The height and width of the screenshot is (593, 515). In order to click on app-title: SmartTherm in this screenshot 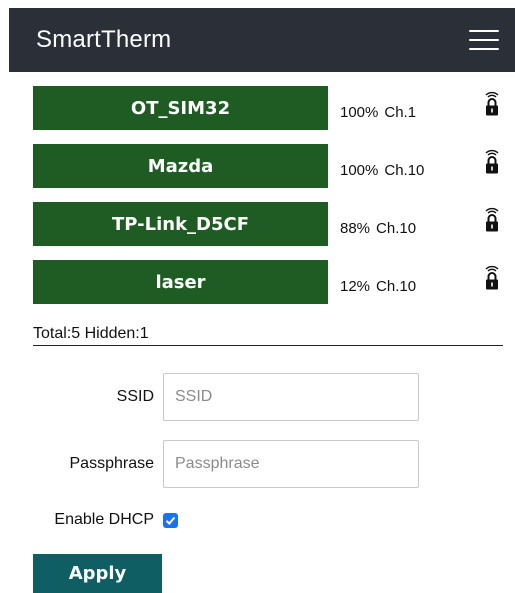, I will do `click(104, 39)`.